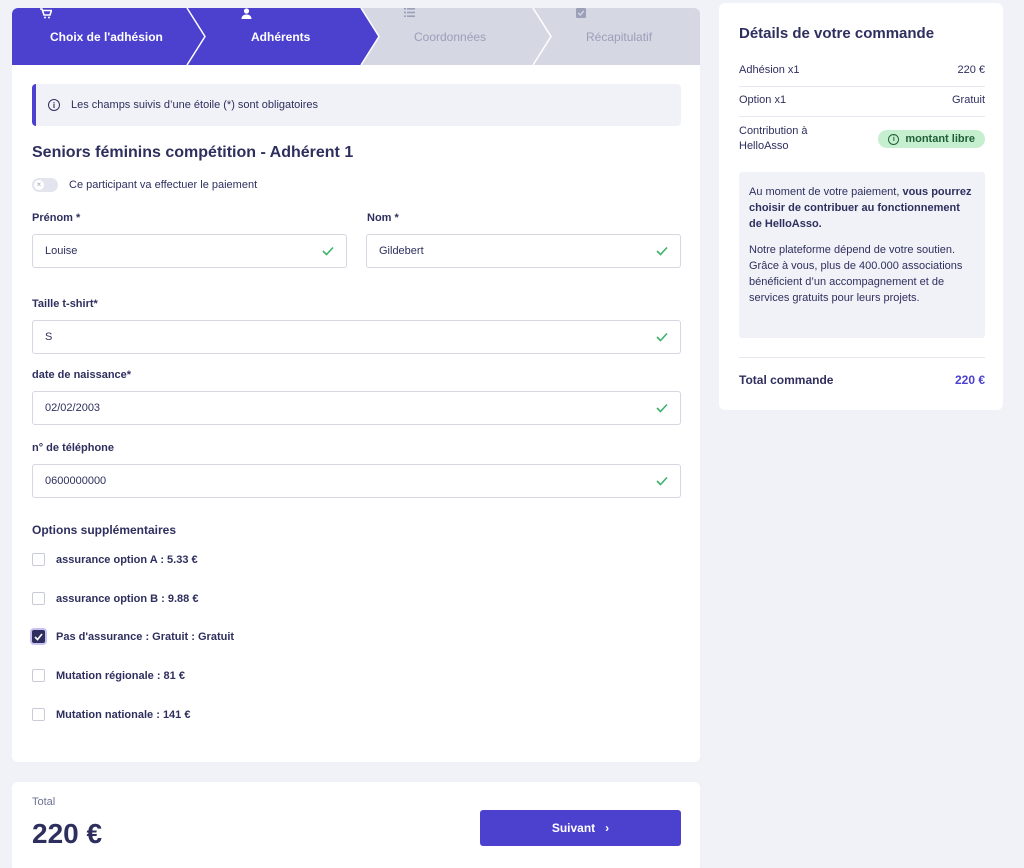  What do you see at coordinates (356, 337) in the screenshot?
I see `taille-field: S` at bounding box center [356, 337].